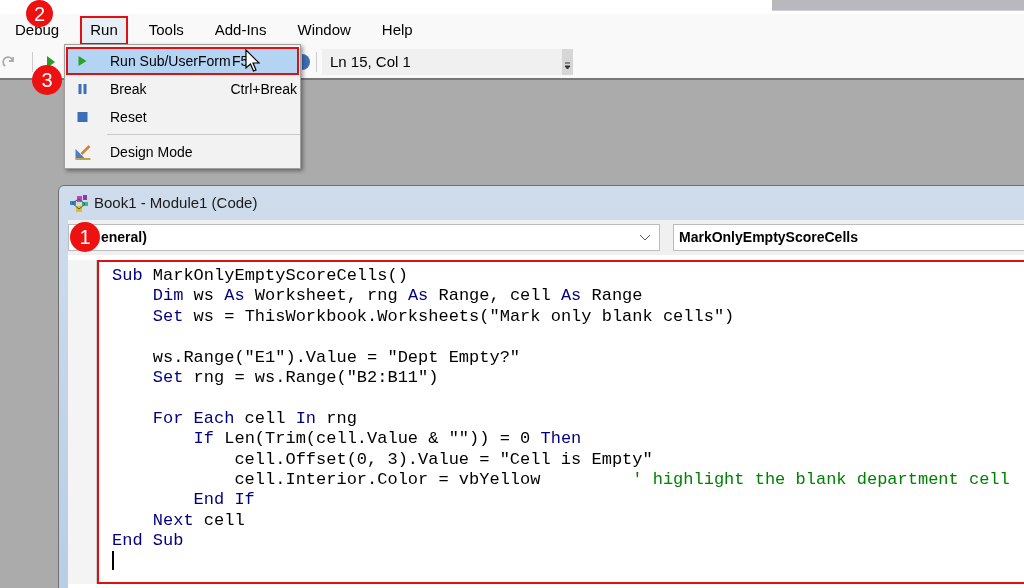 This screenshot has height=588, width=1024. What do you see at coordinates (83, 152) in the screenshot?
I see `ruler-pencil-icon` at bounding box center [83, 152].